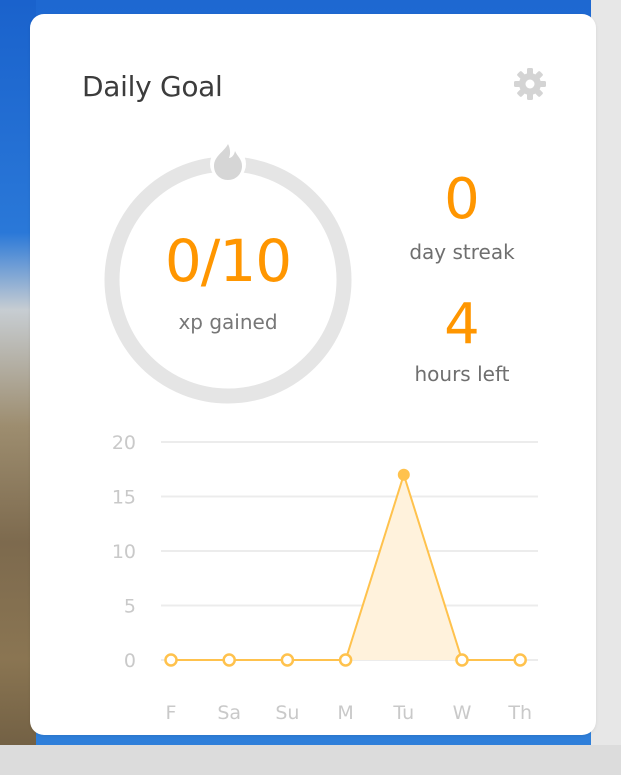 The height and width of the screenshot is (775, 621). Describe the element at coordinates (124, 443) in the screenshot. I see `chart-y-tick-label: 20` at that location.